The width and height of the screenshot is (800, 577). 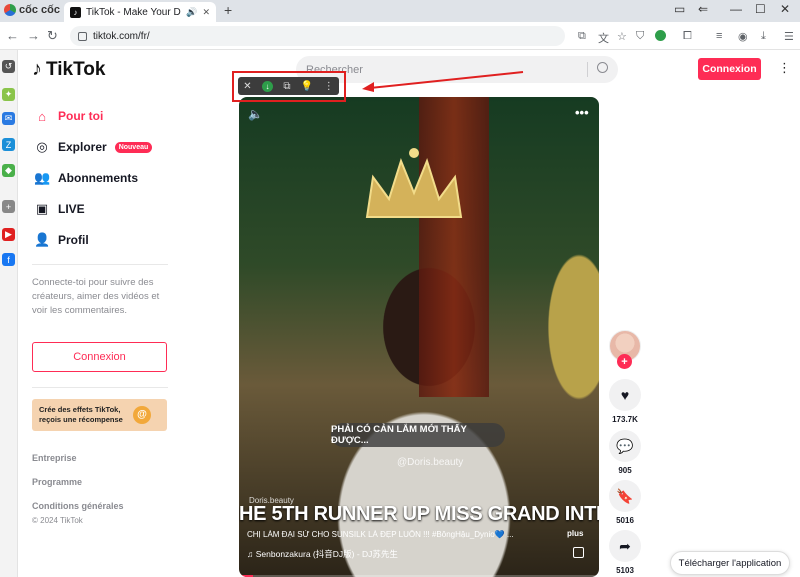 What do you see at coordinates (140, 12) in the screenshot?
I see `browser-tab-tiktok: ♪ TikTok - Make Your Day 🔊 ✕` at bounding box center [140, 12].